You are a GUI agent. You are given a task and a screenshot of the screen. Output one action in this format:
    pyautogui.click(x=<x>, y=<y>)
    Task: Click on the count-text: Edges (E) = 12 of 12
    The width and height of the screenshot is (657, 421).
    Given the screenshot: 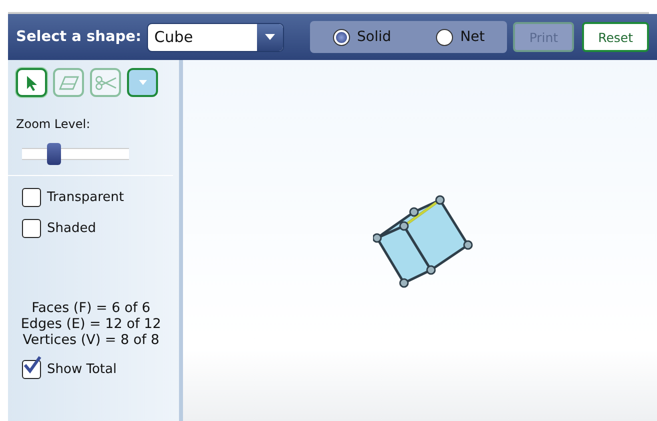 What is the action you would take?
    pyautogui.click(x=91, y=324)
    